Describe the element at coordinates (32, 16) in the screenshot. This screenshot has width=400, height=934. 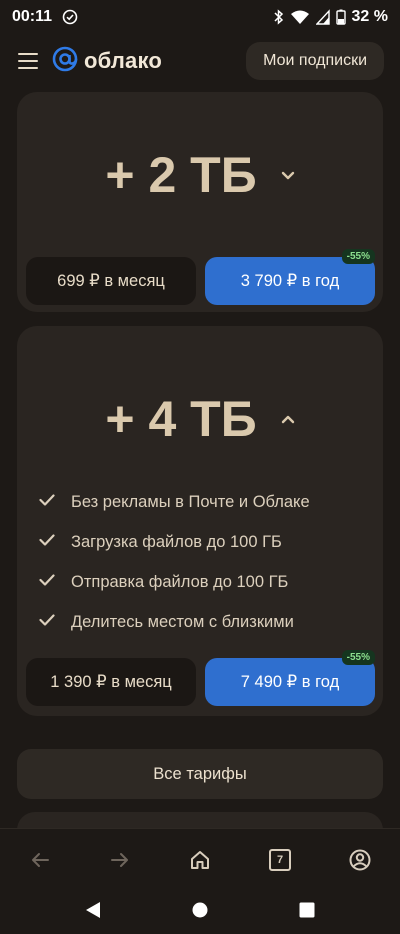
I see `status-time: 00:11` at that location.